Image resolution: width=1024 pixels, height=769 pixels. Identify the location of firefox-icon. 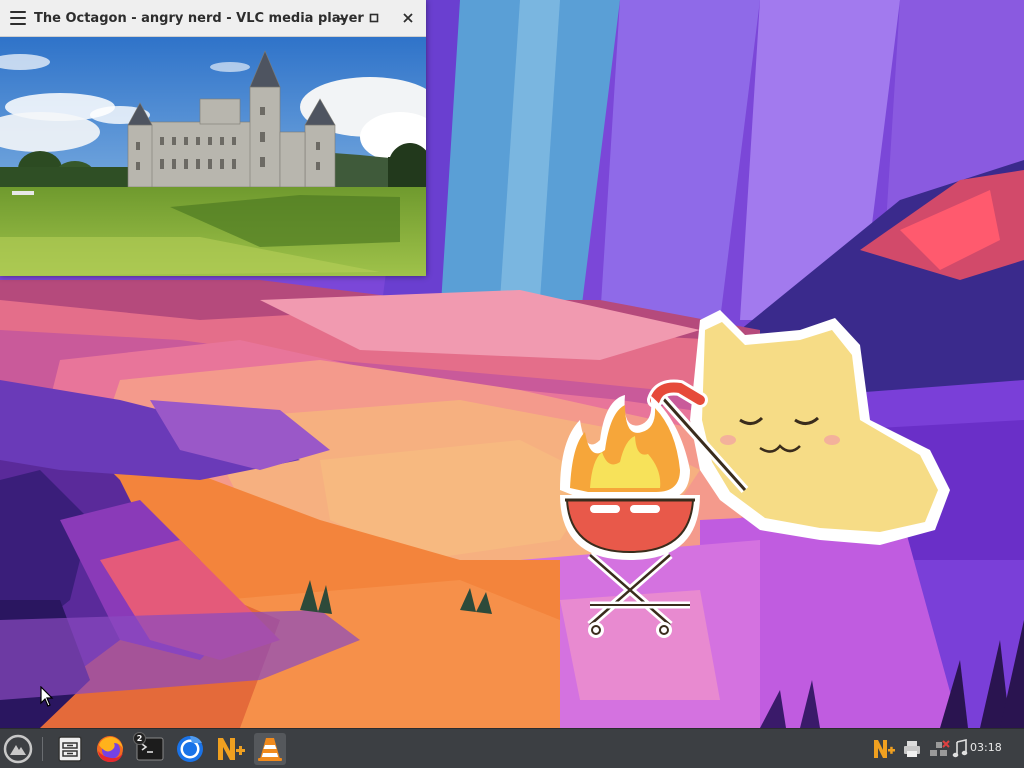
(110, 749).